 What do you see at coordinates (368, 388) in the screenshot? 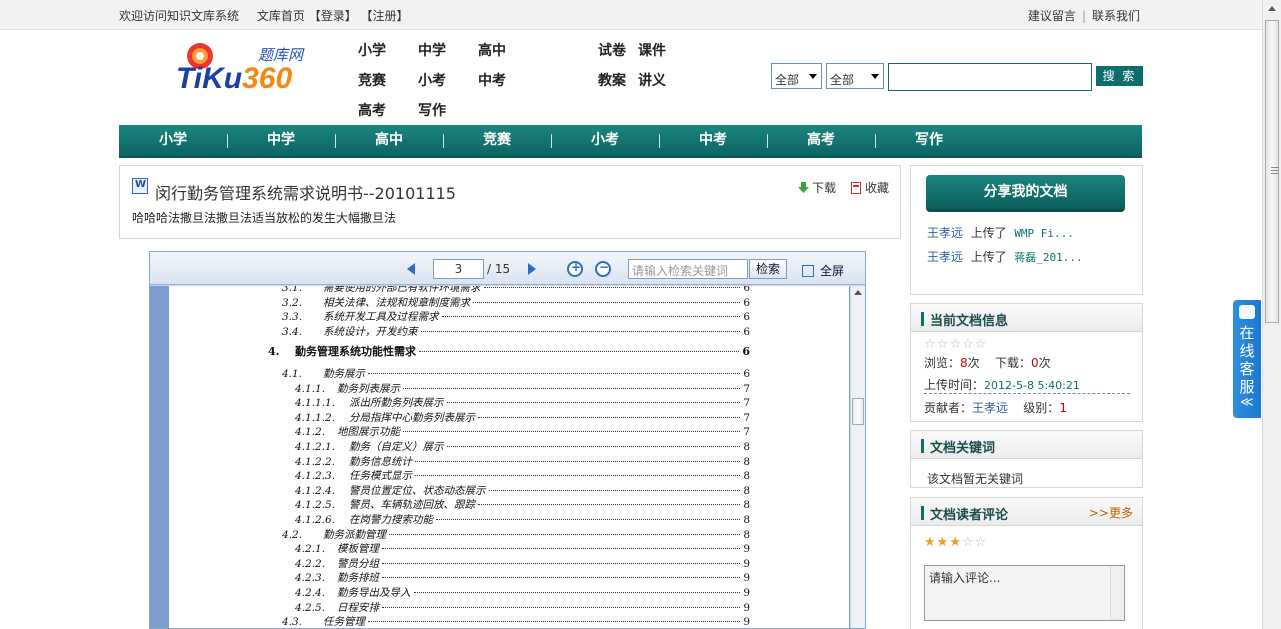
I see `toc-title: 勤务列表展示` at bounding box center [368, 388].